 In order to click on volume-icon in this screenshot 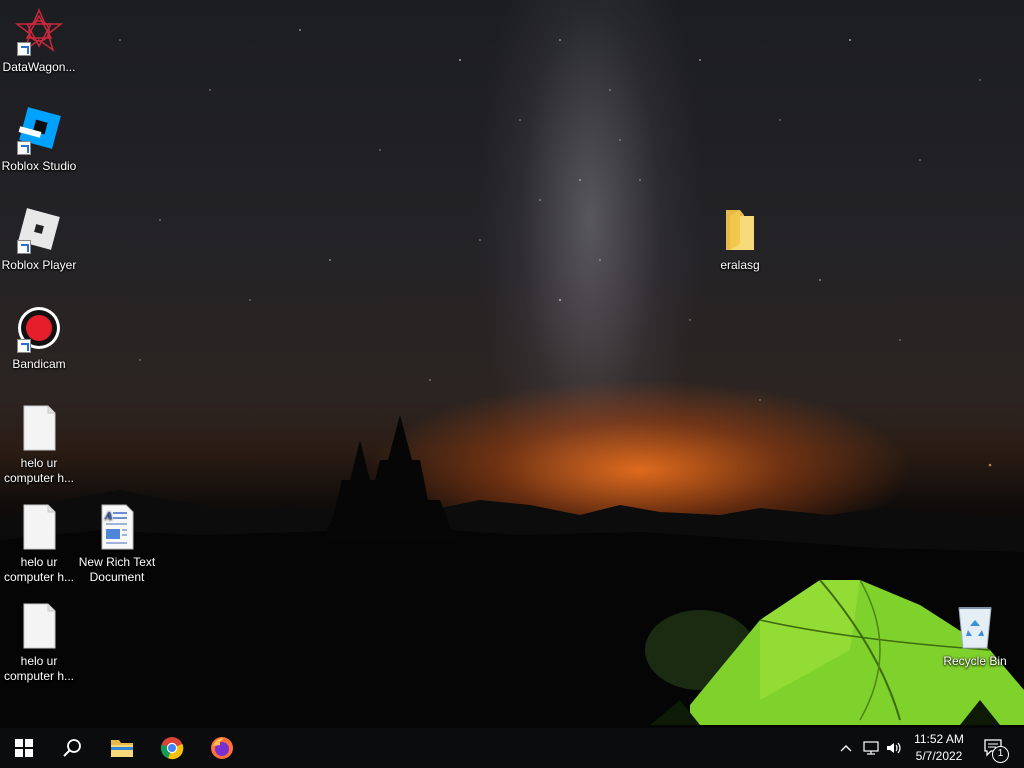, I will do `click(894, 748)`.